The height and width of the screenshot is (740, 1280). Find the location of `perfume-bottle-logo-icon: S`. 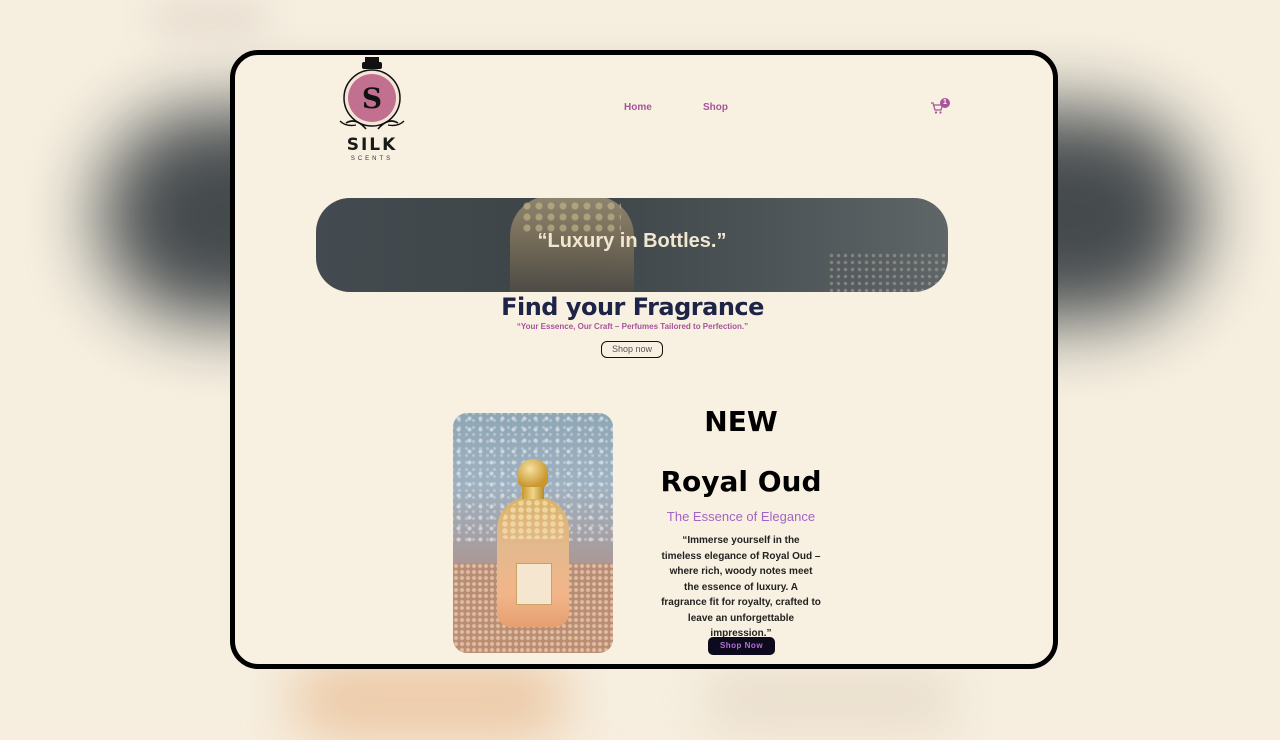

perfume-bottle-logo-icon: S is located at coordinates (372, 93).